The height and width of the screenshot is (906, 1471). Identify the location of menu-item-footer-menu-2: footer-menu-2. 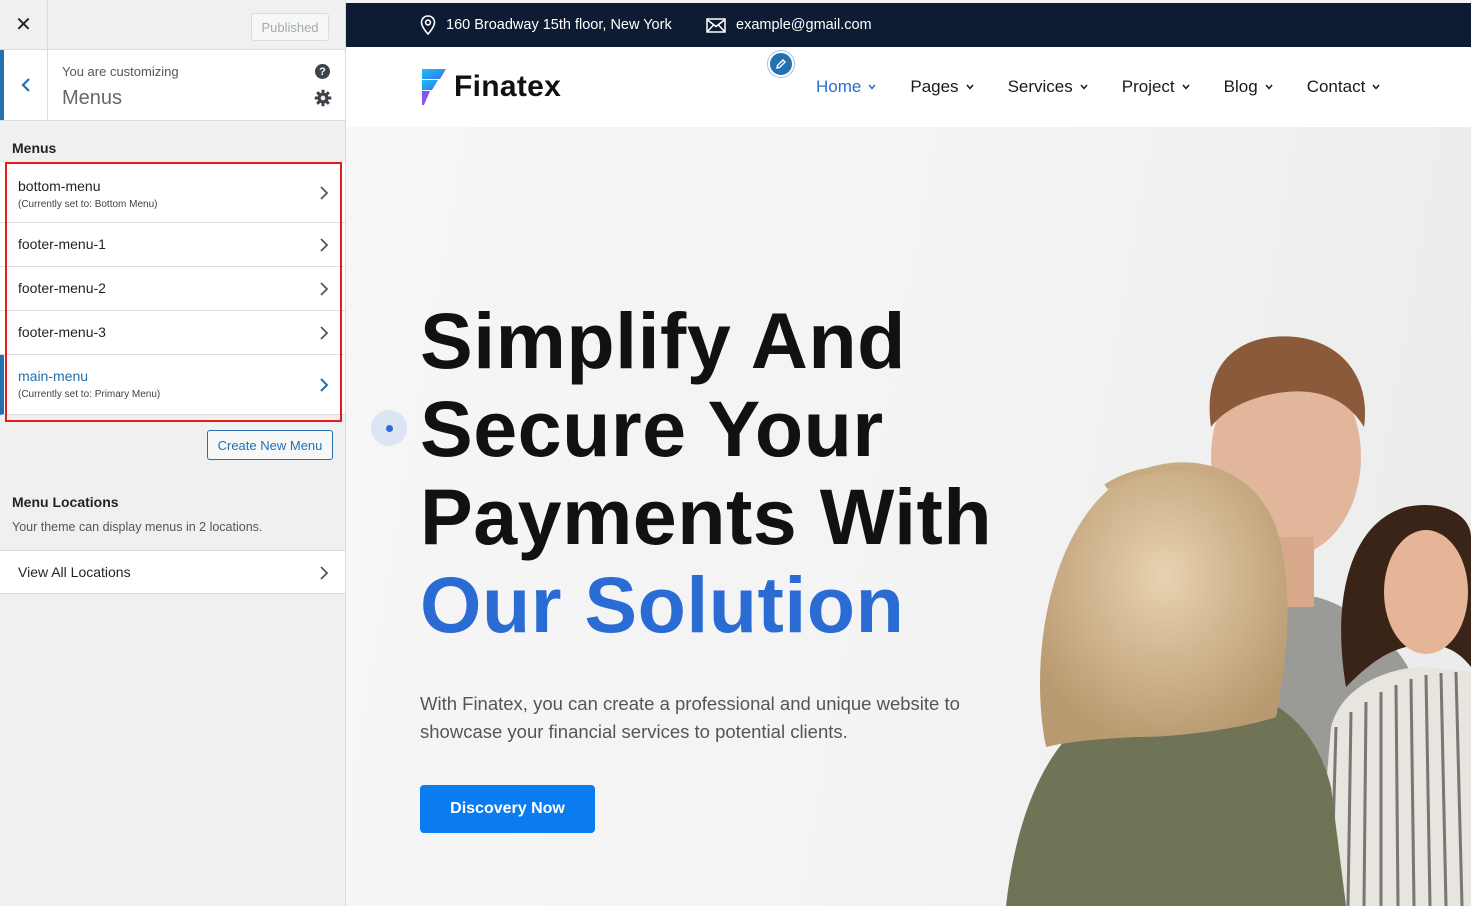
(172, 289).